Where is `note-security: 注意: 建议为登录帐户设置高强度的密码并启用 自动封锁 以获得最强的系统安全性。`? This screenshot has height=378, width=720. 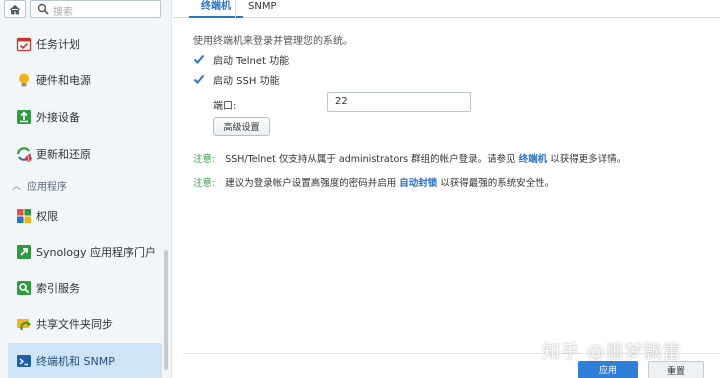
note-security: 注意: 建议为登录帐户设置高强度的密码并启用 自动封锁 以获得最强的系统安全性。 is located at coordinates (373, 182).